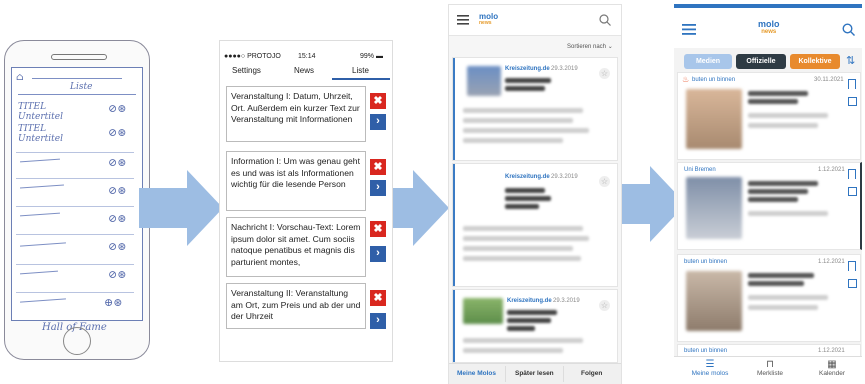  I want to click on status-battery: 99% ▬, so click(371, 56).